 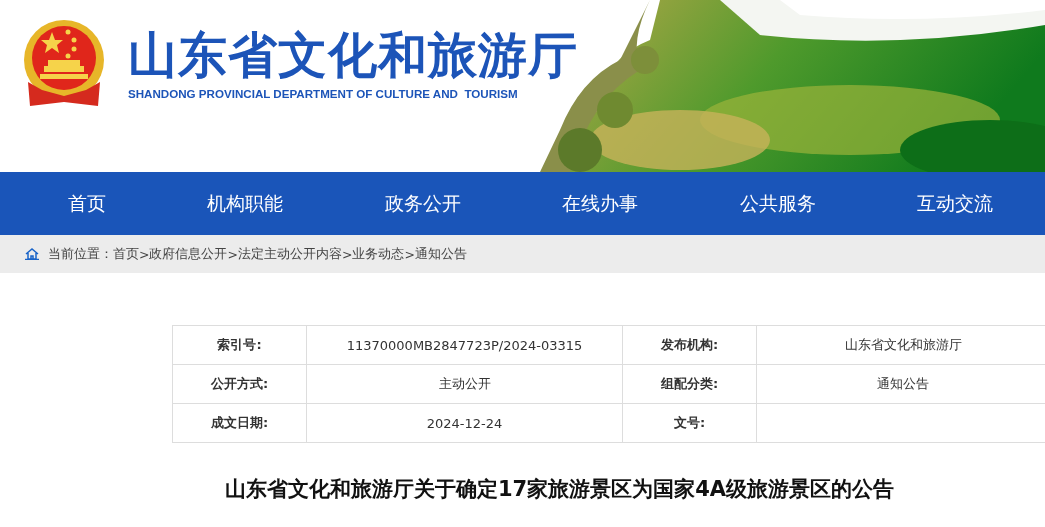 What do you see at coordinates (689, 345) in the screenshot?
I see `field-label: 发布机构:` at bounding box center [689, 345].